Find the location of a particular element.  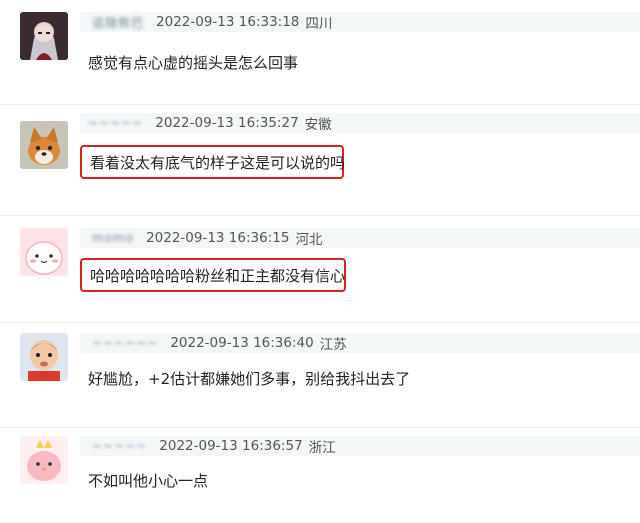

baby-avatar-icon is located at coordinates (44, 357).